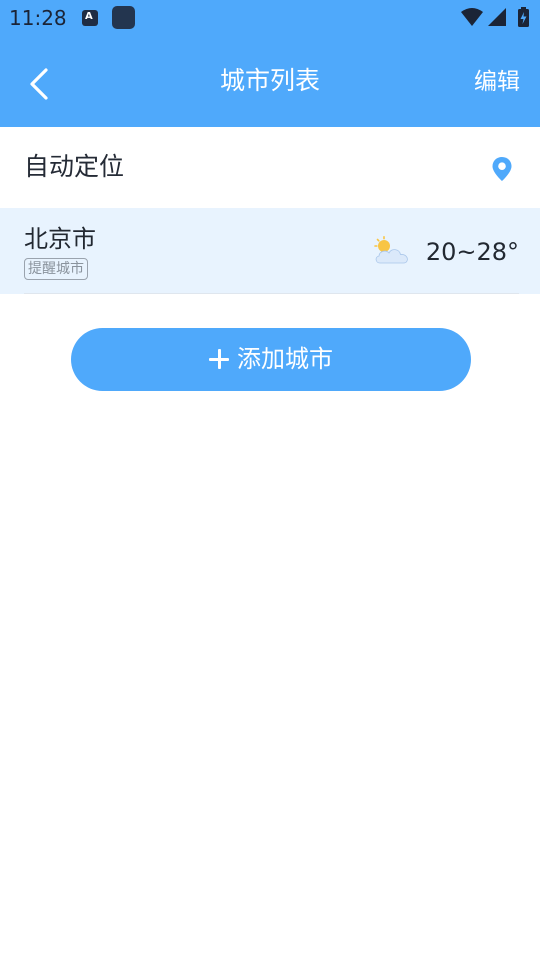 The width and height of the screenshot is (540, 960). I want to click on status-time: 11:28, so click(38, 18).